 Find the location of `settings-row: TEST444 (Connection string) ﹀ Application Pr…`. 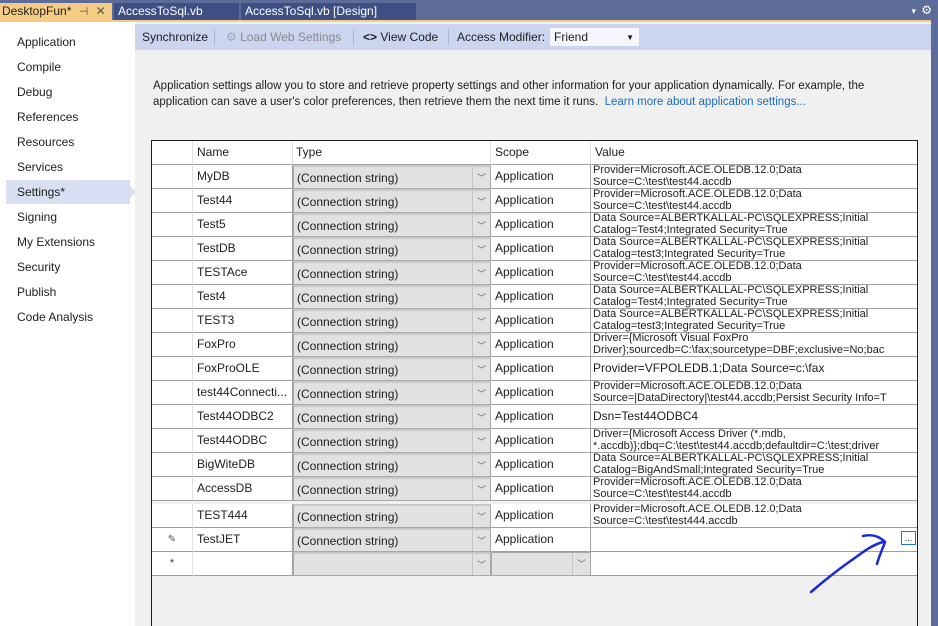

settings-row: TEST444 (Connection string) ﹀ Application Pr… is located at coordinates (534, 516).